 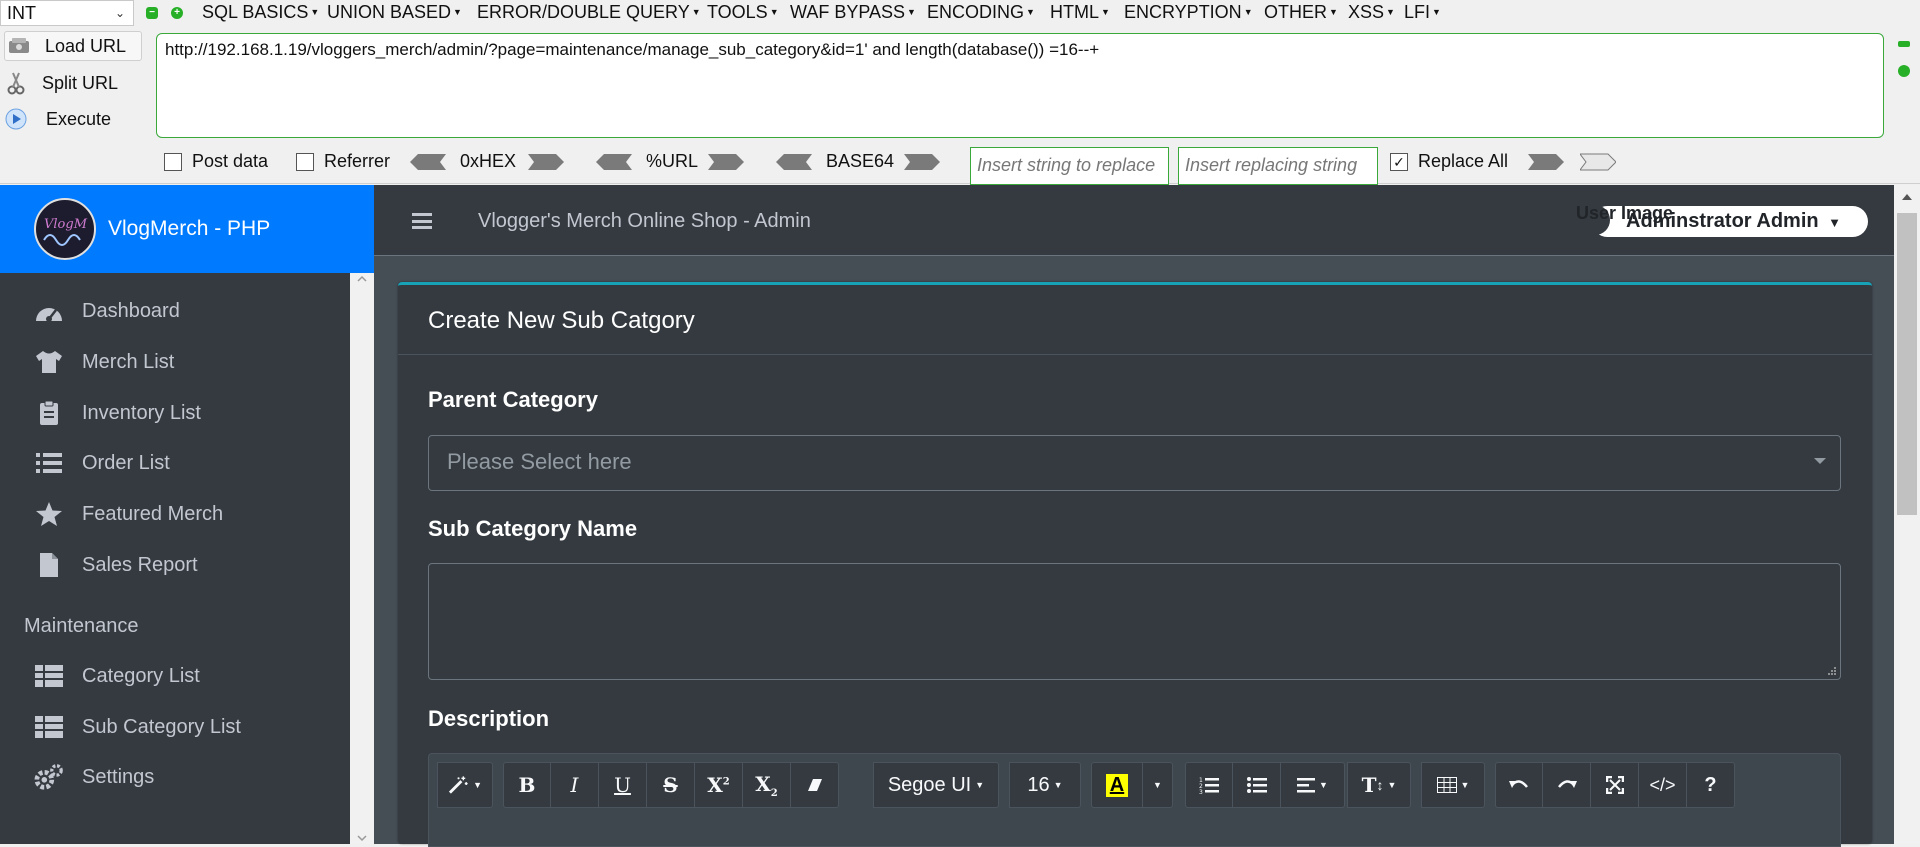 What do you see at coordinates (1257, 785) in the screenshot?
I see `unordered-list-icon` at bounding box center [1257, 785].